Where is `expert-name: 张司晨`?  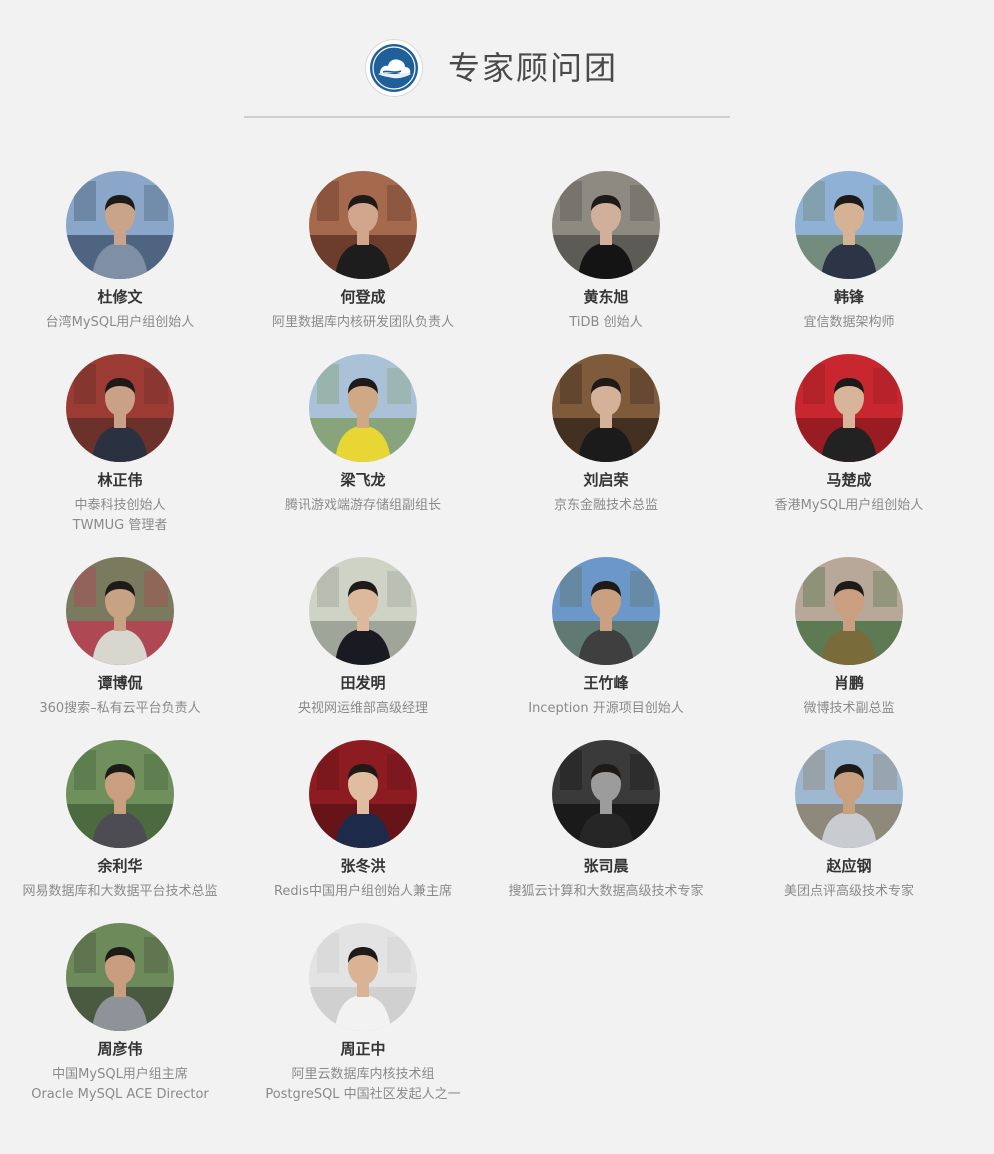 expert-name: 张司晨 is located at coordinates (606, 866).